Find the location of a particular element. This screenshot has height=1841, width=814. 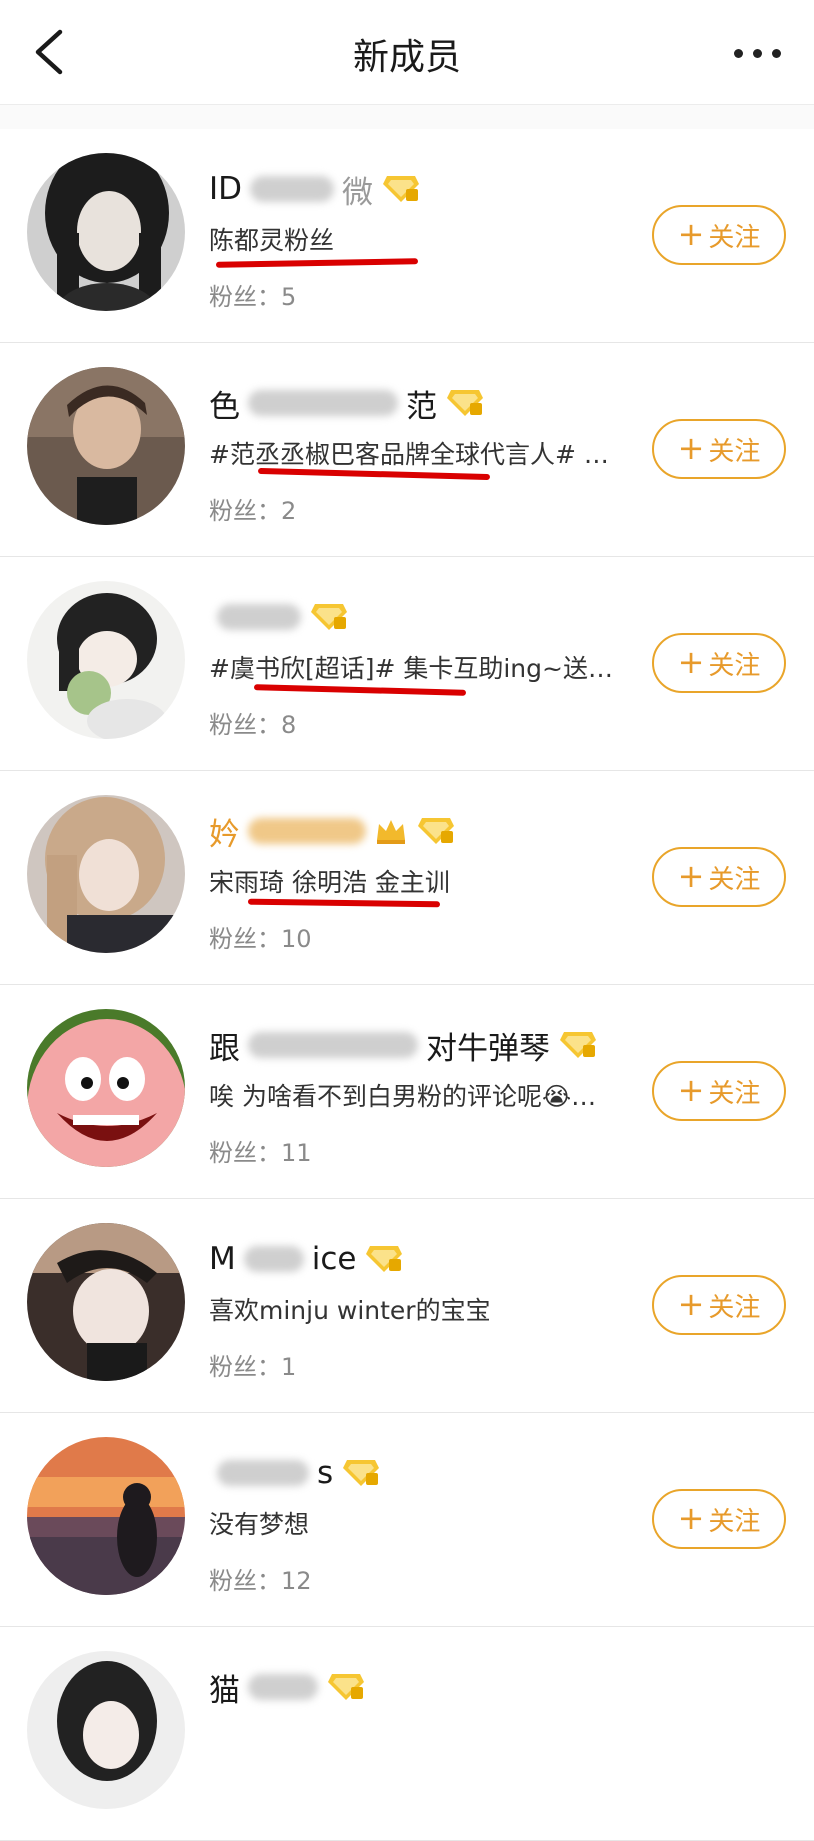

member-row: 色 范 #范丞丞椒巴客品牌全球代言人# … 粉丝：2 + 关注 is located at coordinates (407, 450).